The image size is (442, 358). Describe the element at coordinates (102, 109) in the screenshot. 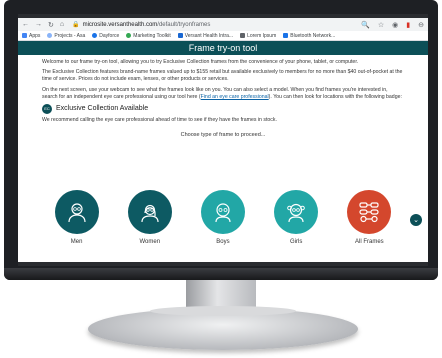

I see `badge-label: Exclusive Collection Available` at that location.